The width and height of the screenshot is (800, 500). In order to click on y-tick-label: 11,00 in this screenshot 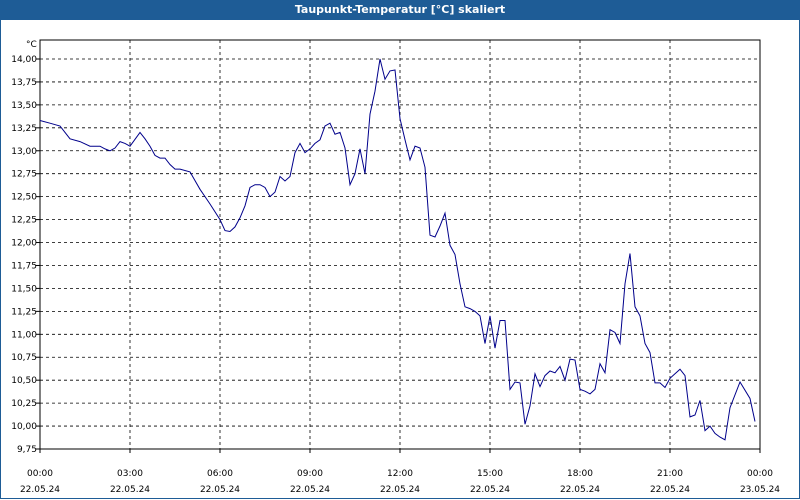, I will do `click(24, 335)`.